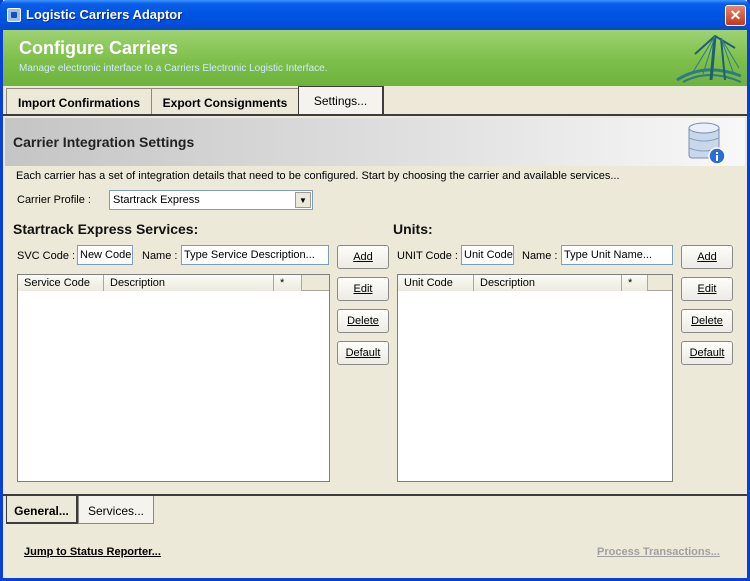 This screenshot has height=581, width=750. Describe the element at coordinates (104, 14) in the screenshot. I see `window-title: Logistic Carriers Adaptor` at that location.